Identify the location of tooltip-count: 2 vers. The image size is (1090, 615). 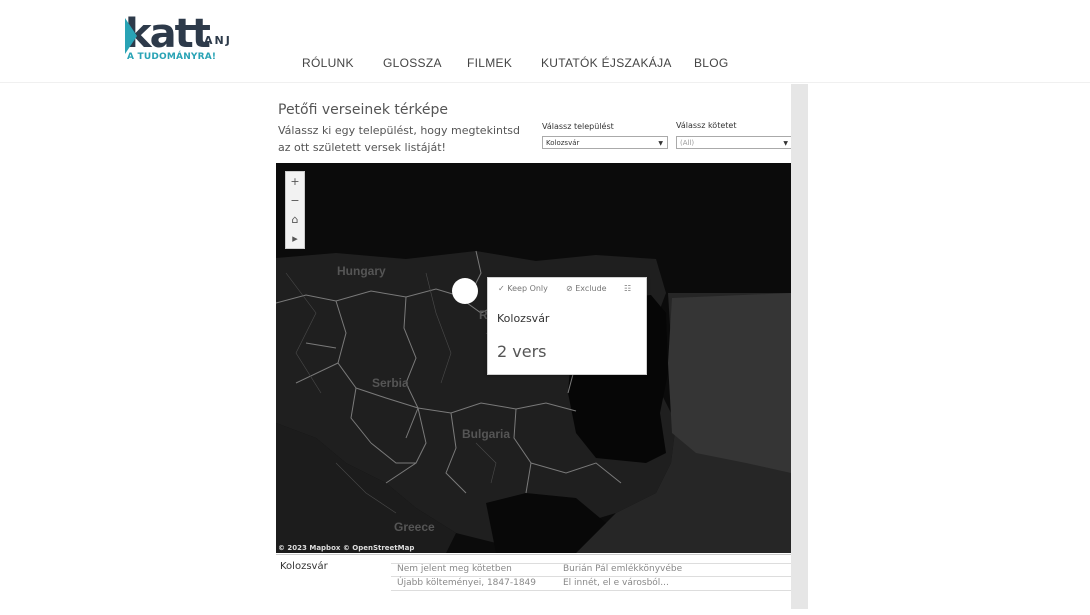
(522, 351).